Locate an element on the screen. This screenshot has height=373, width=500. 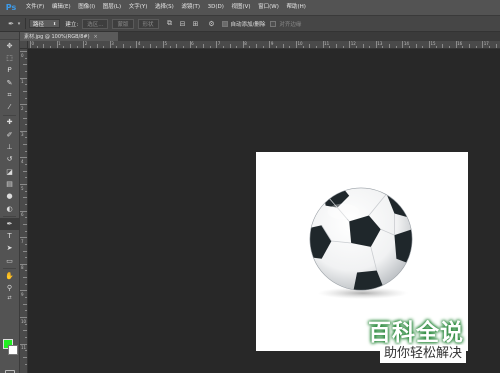
make-shape-button: 形状 is located at coordinates (148, 23).